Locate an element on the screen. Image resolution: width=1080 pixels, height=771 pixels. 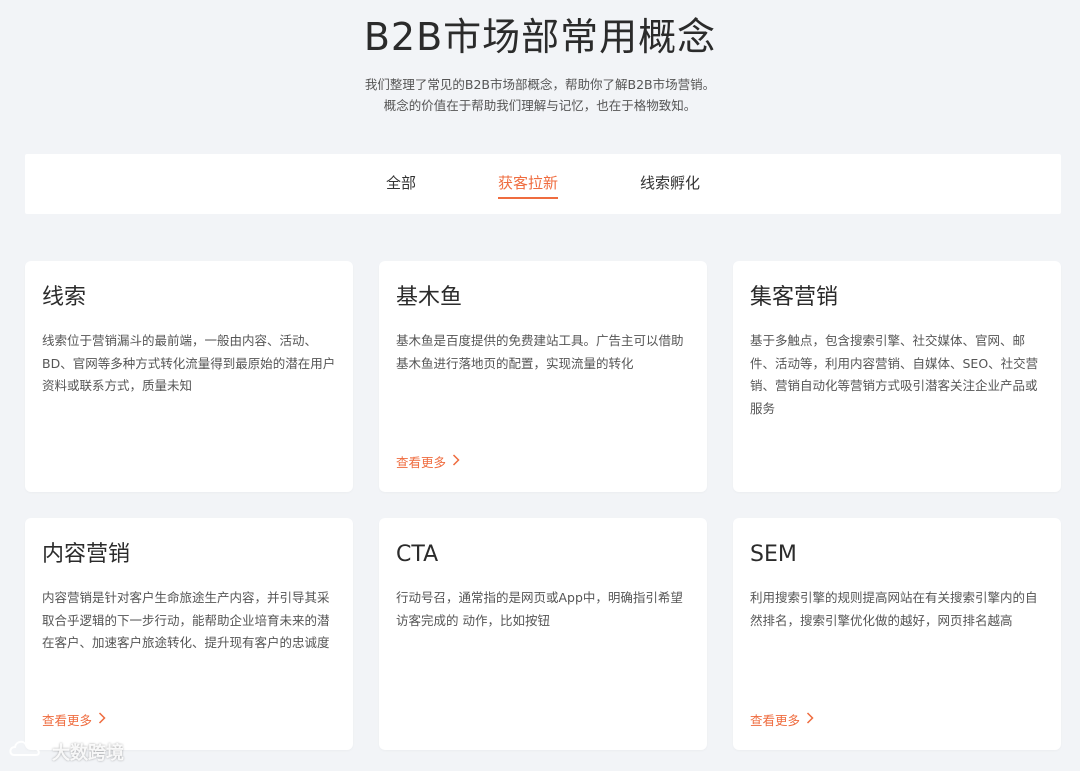
cloud-logo-icon is located at coordinates (28, 751).